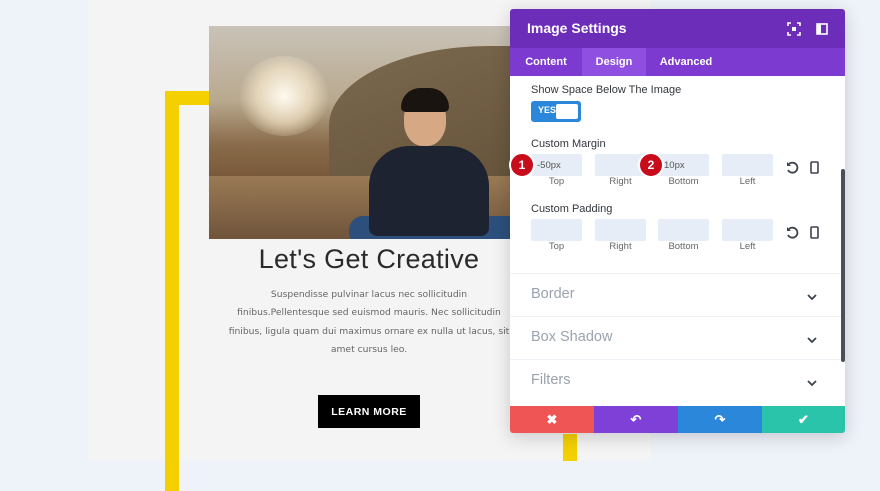 The width and height of the screenshot is (880, 491). What do you see at coordinates (720, 419) in the screenshot?
I see `redo-button: ↷` at bounding box center [720, 419].